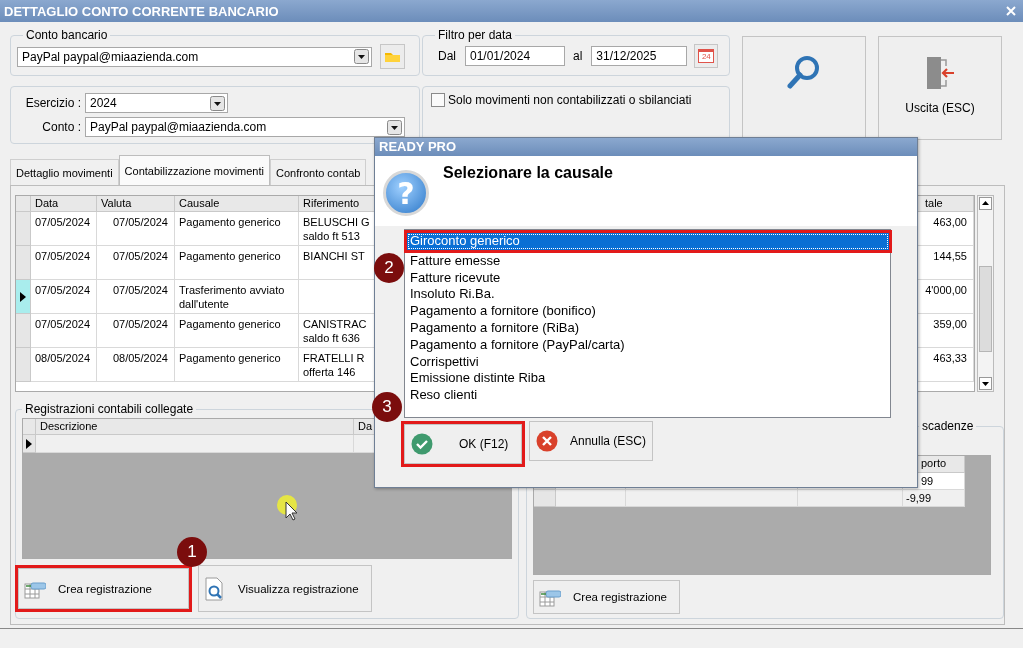 Image resolution: width=1023 pixels, height=648 pixels. Describe the element at coordinates (52, 103) in the screenshot. I see `field-label: Esercizio :` at that location.